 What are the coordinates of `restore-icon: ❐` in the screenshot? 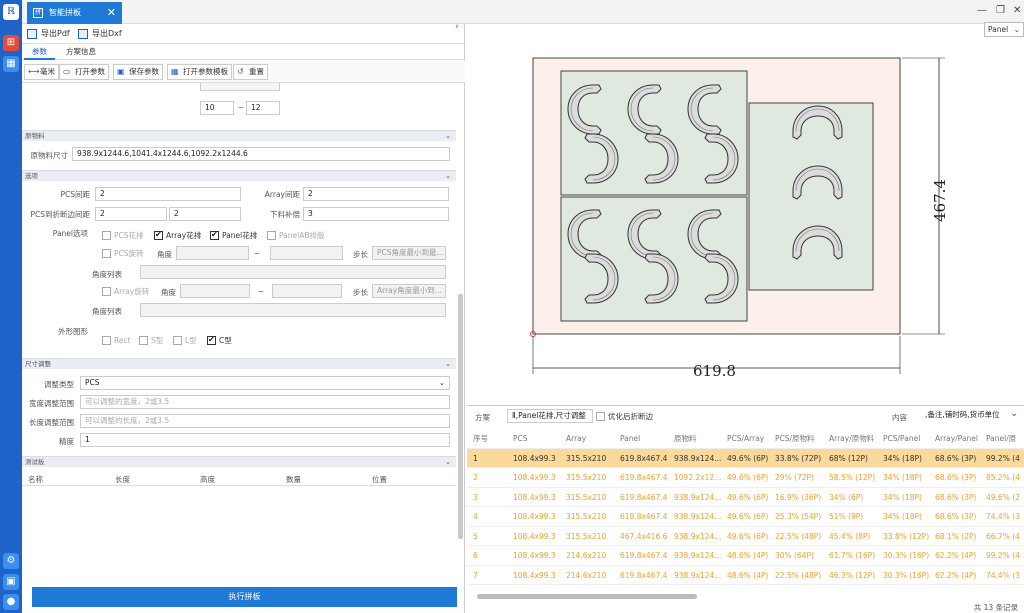 It's located at (1000, 10).